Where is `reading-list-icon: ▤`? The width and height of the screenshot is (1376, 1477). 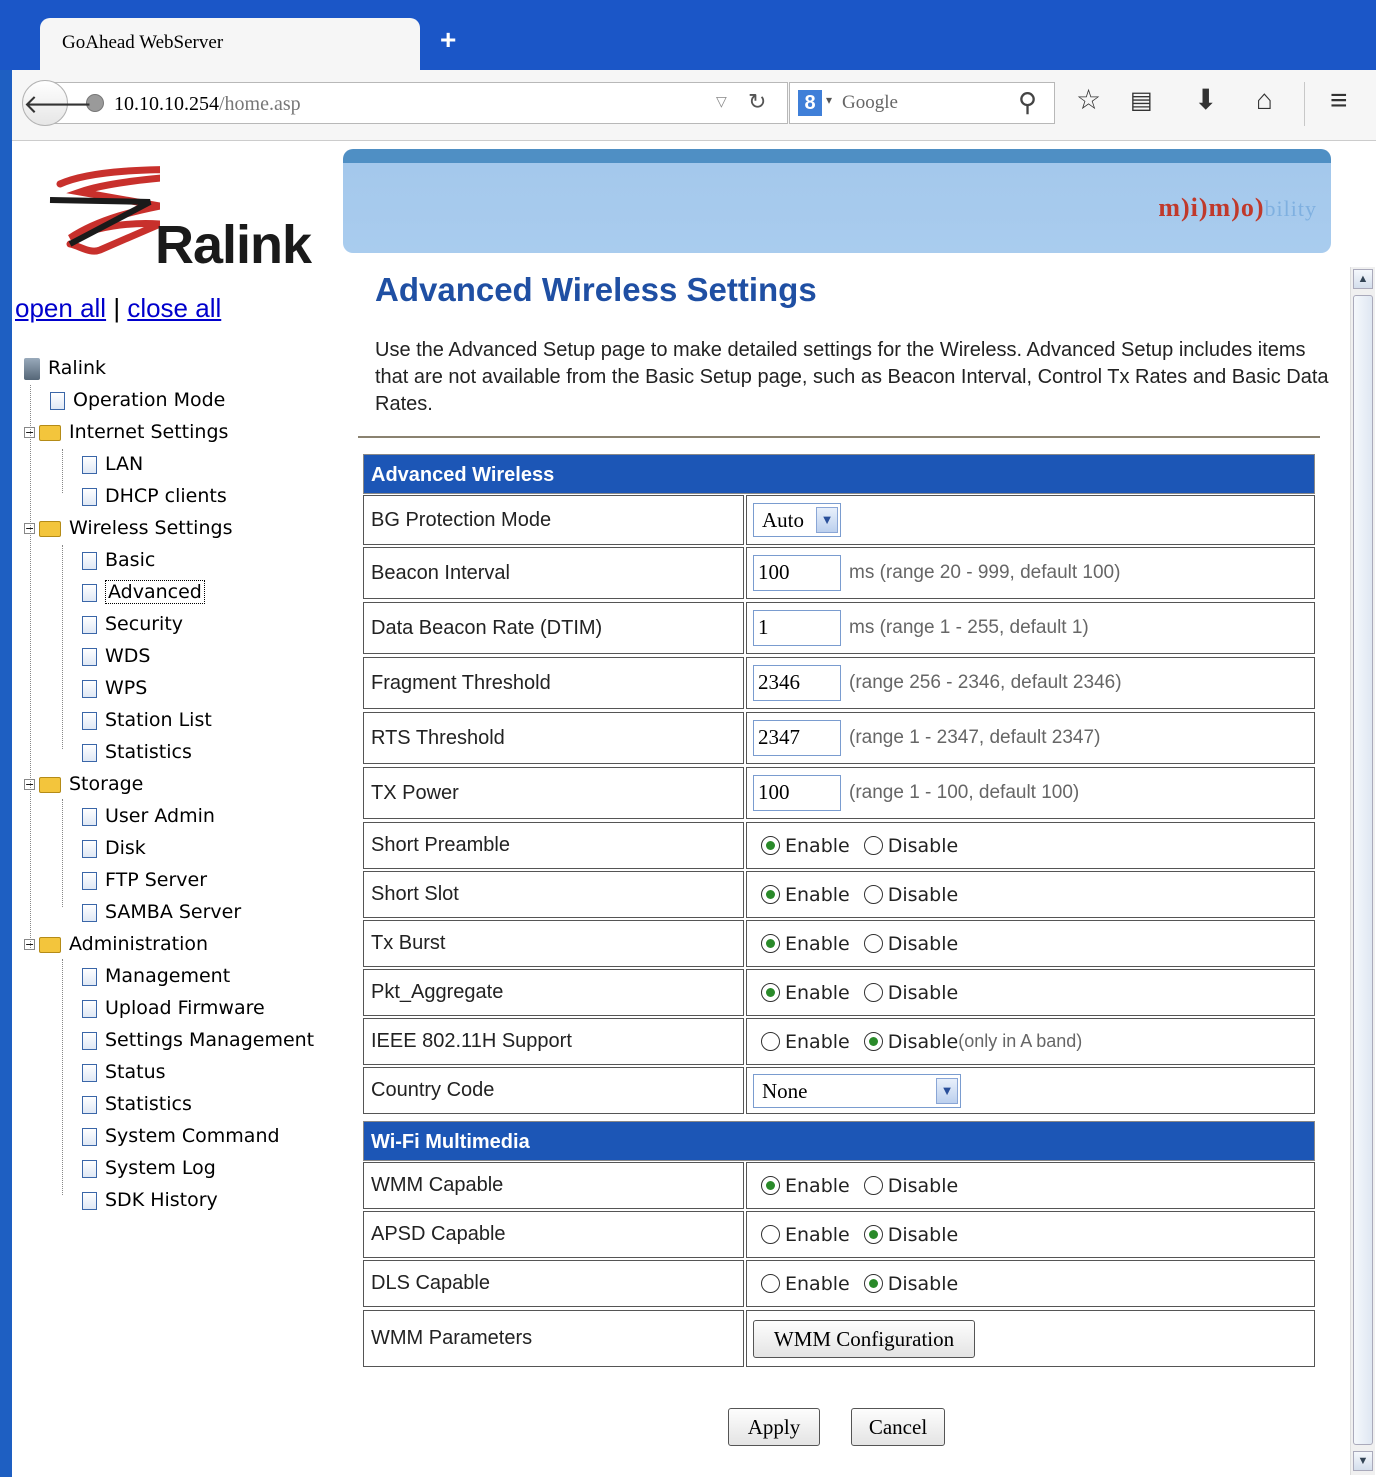 reading-list-icon: ▤ is located at coordinates (1141, 101).